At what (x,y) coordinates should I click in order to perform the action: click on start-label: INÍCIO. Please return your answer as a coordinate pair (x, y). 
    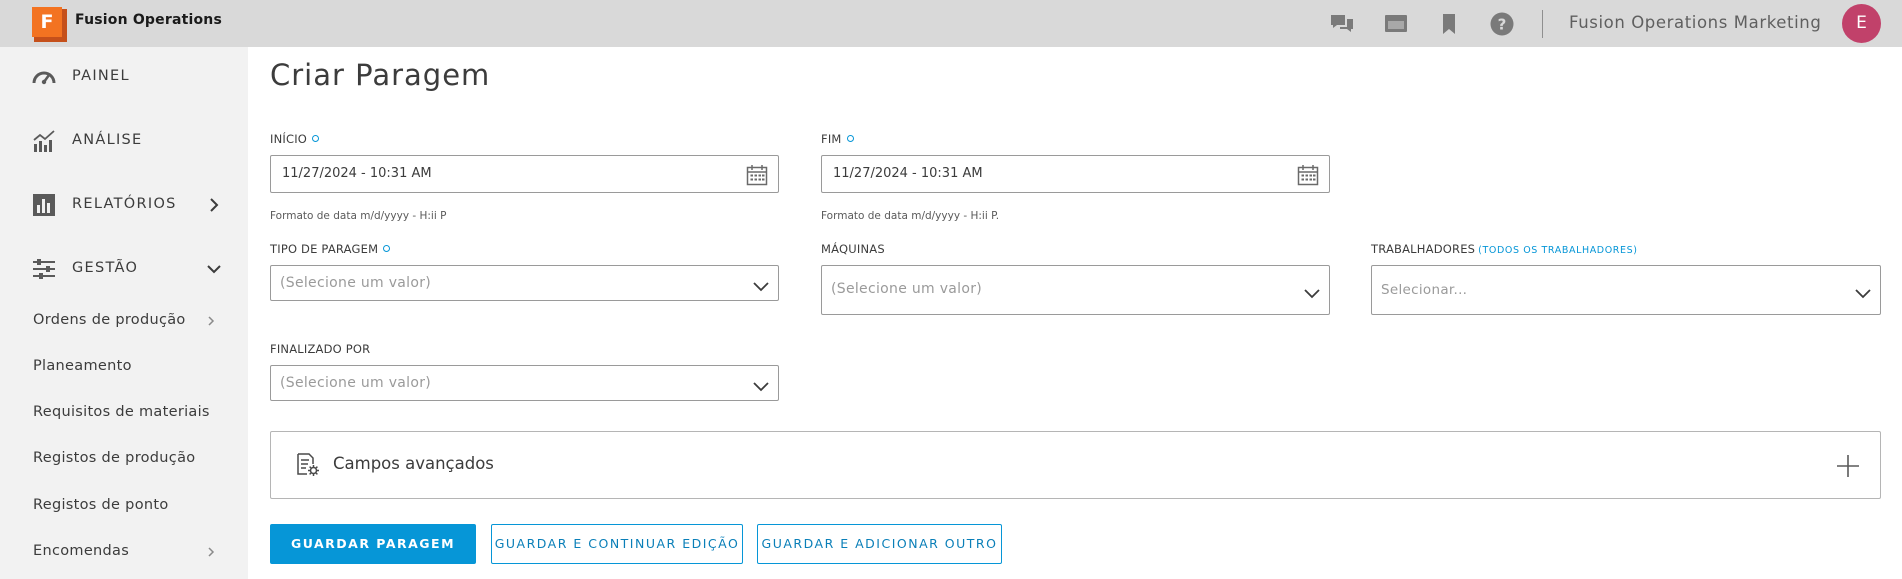
    Looking at the image, I should click on (295, 139).